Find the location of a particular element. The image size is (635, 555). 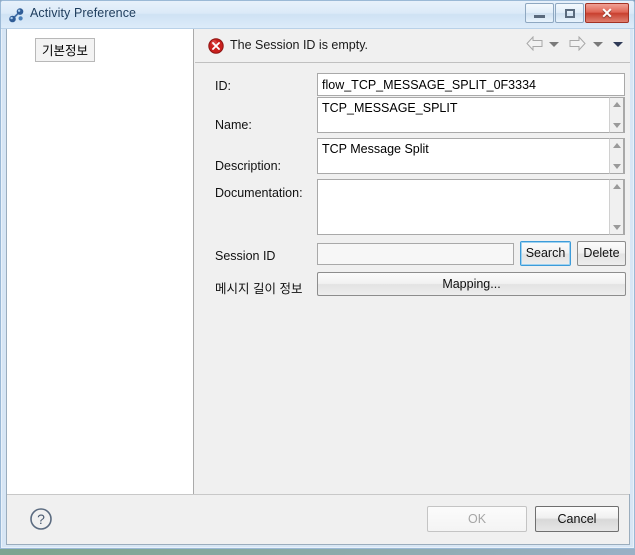

documentation-label: Documentation: is located at coordinates (259, 193).